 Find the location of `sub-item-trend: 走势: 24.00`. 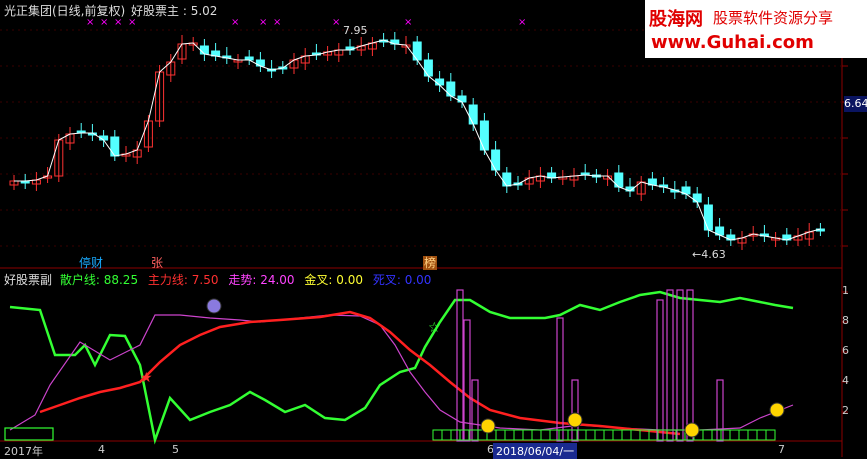

sub-item-trend: 走势: 24.00 is located at coordinates (261, 280).